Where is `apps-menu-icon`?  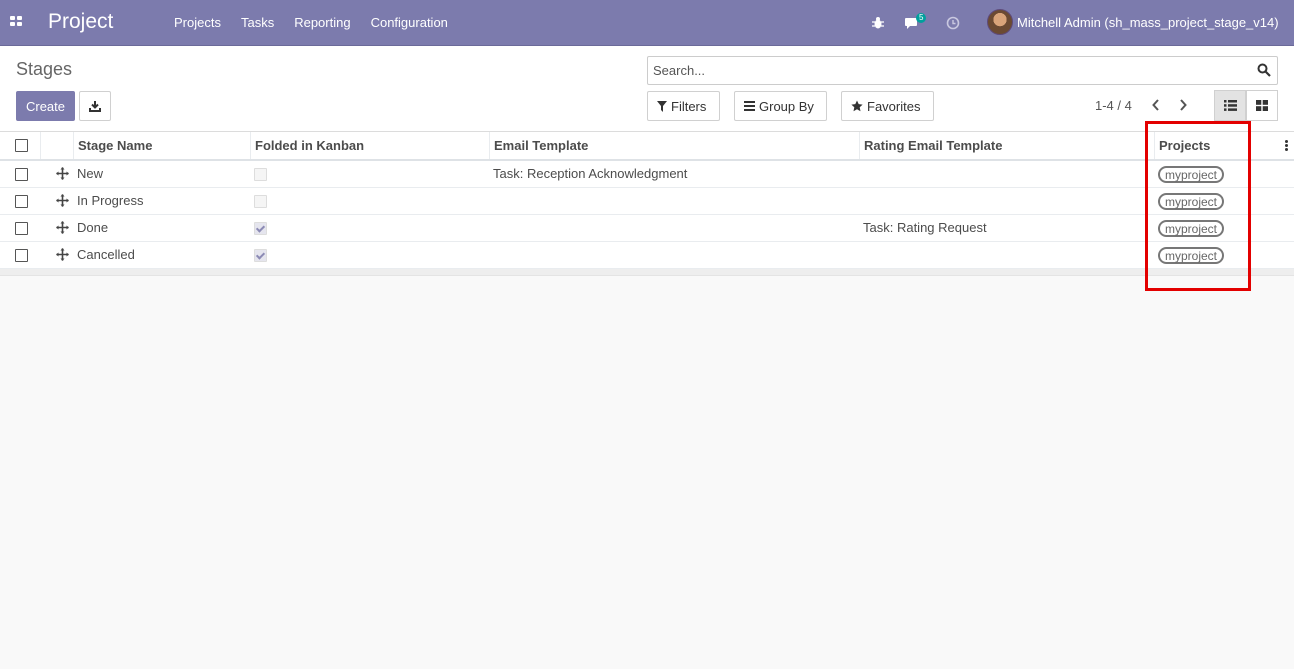
apps-menu-icon is located at coordinates (16, 21).